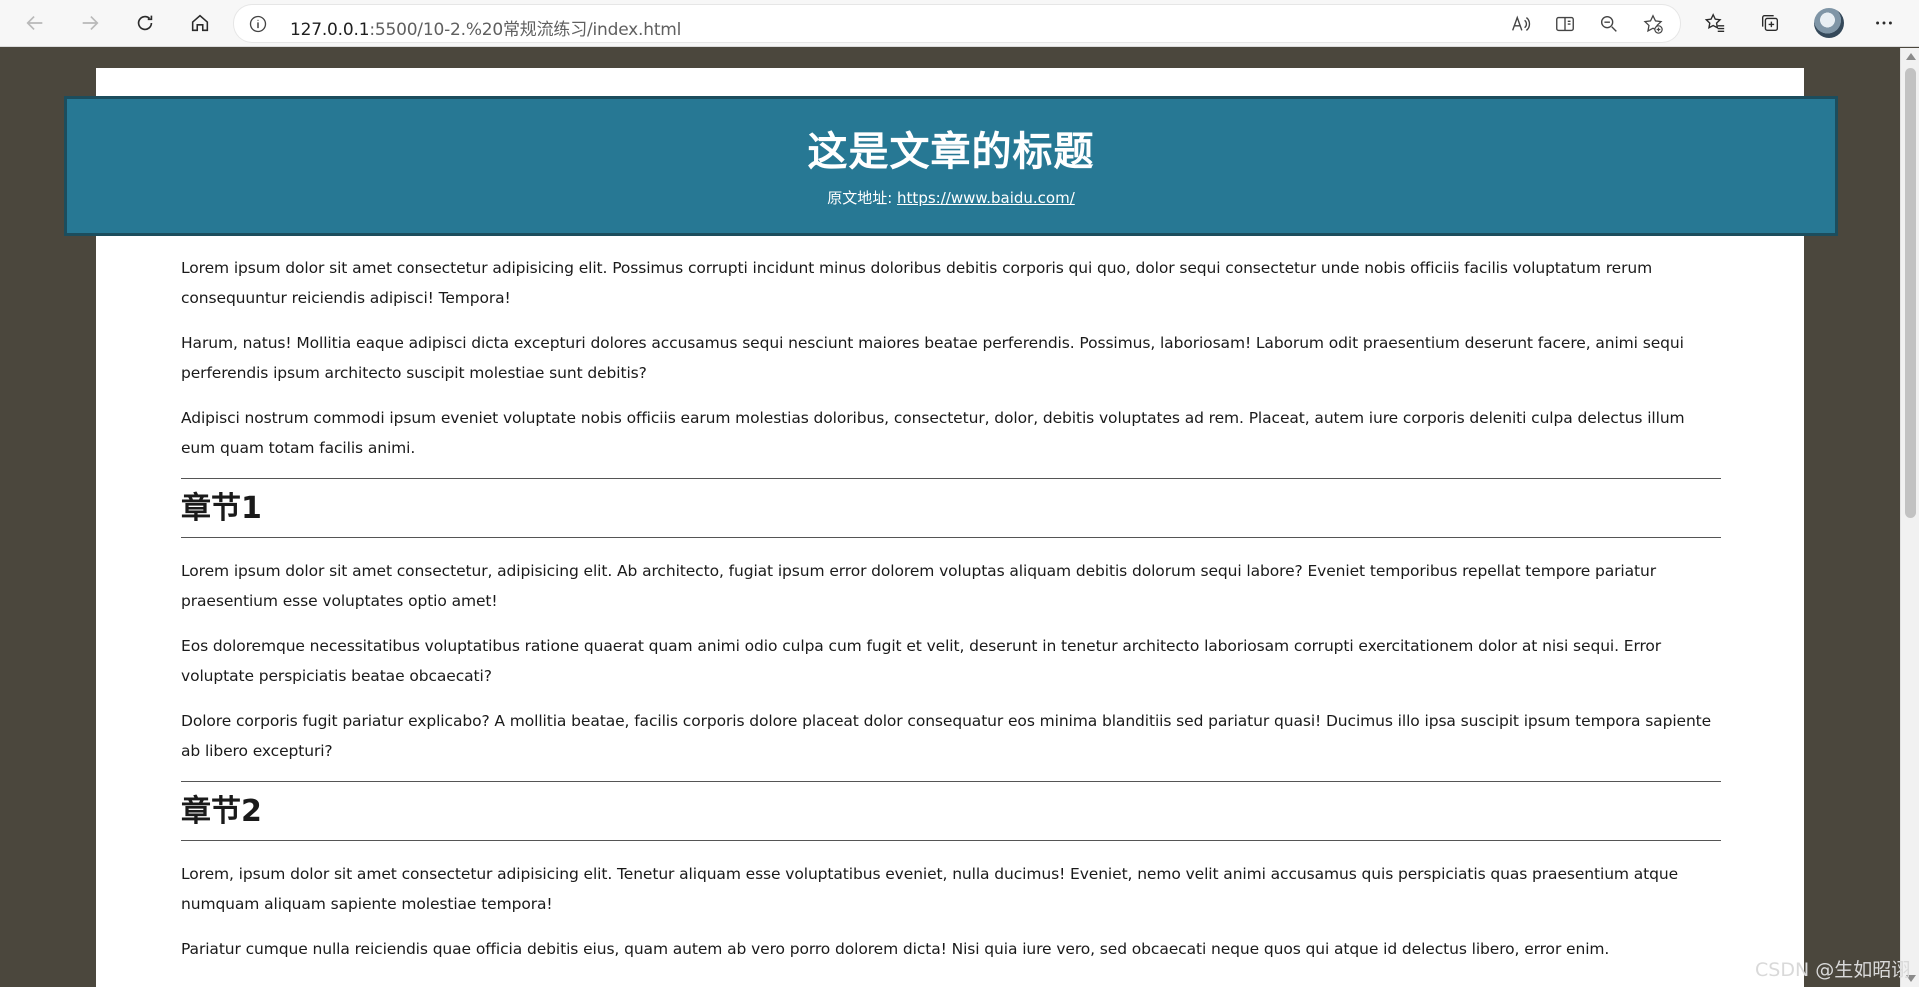 The width and height of the screenshot is (1919, 987). I want to click on source-label: 原文地址:, so click(862, 198).